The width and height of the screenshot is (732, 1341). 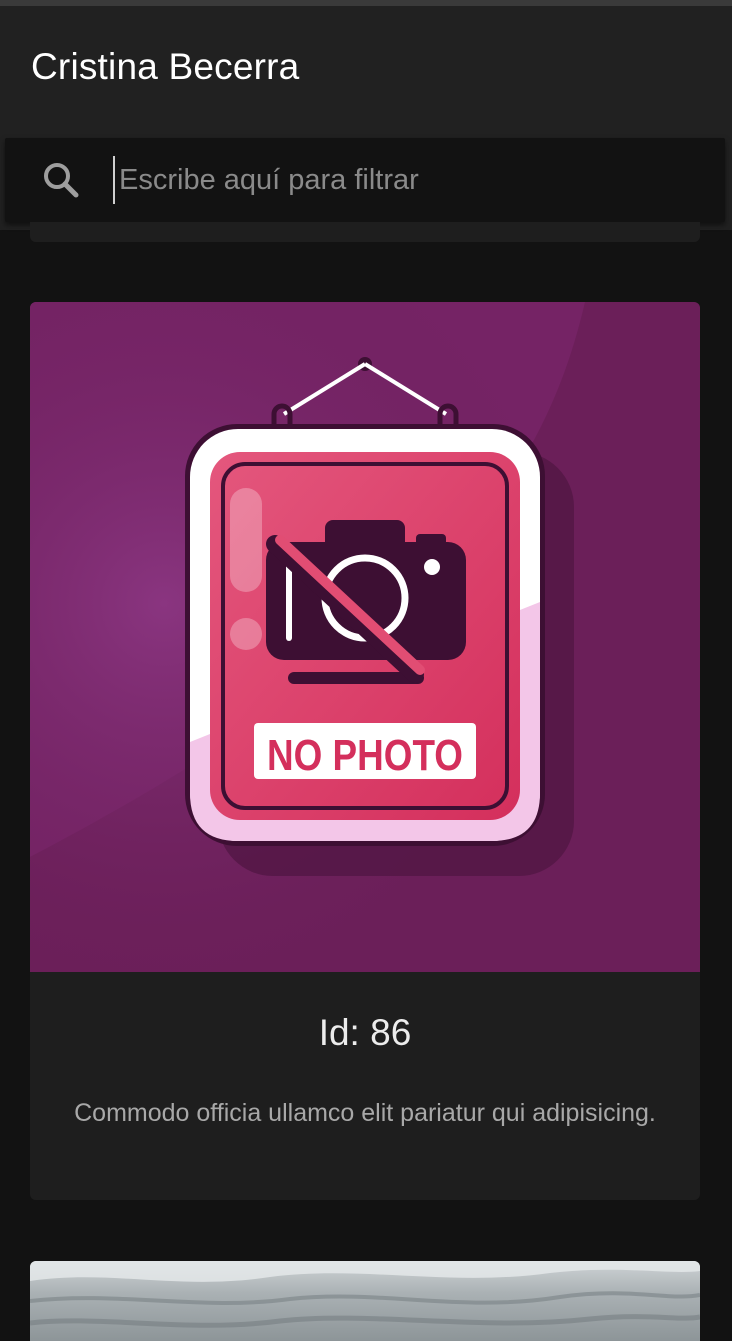 What do you see at coordinates (61, 180) in the screenshot?
I see `search-icon` at bounding box center [61, 180].